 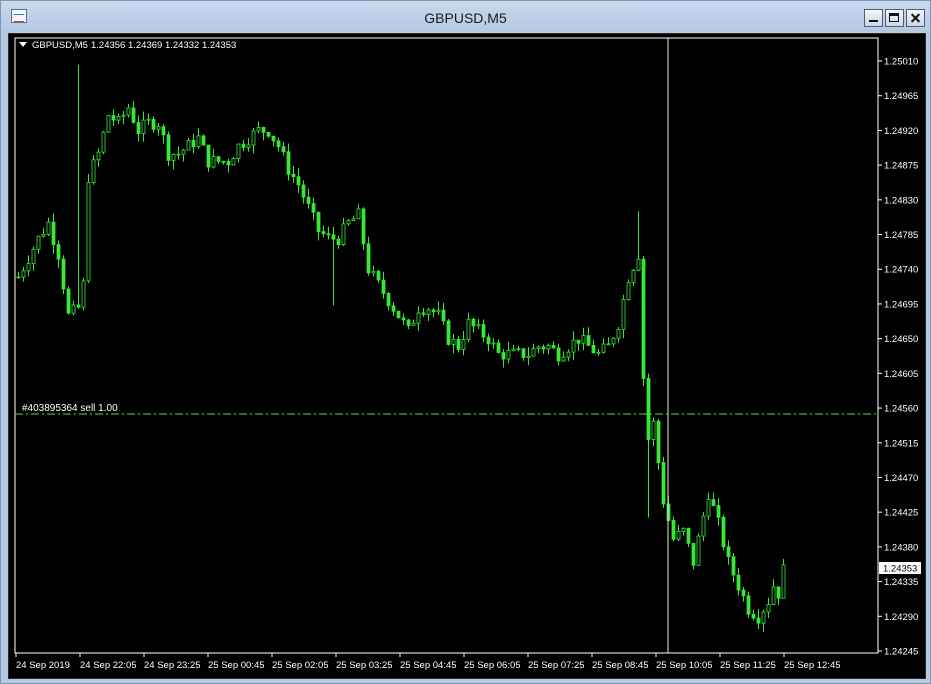 I want to click on time-tick-label: 25 Sep 11:25, so click(x=748, y=665).